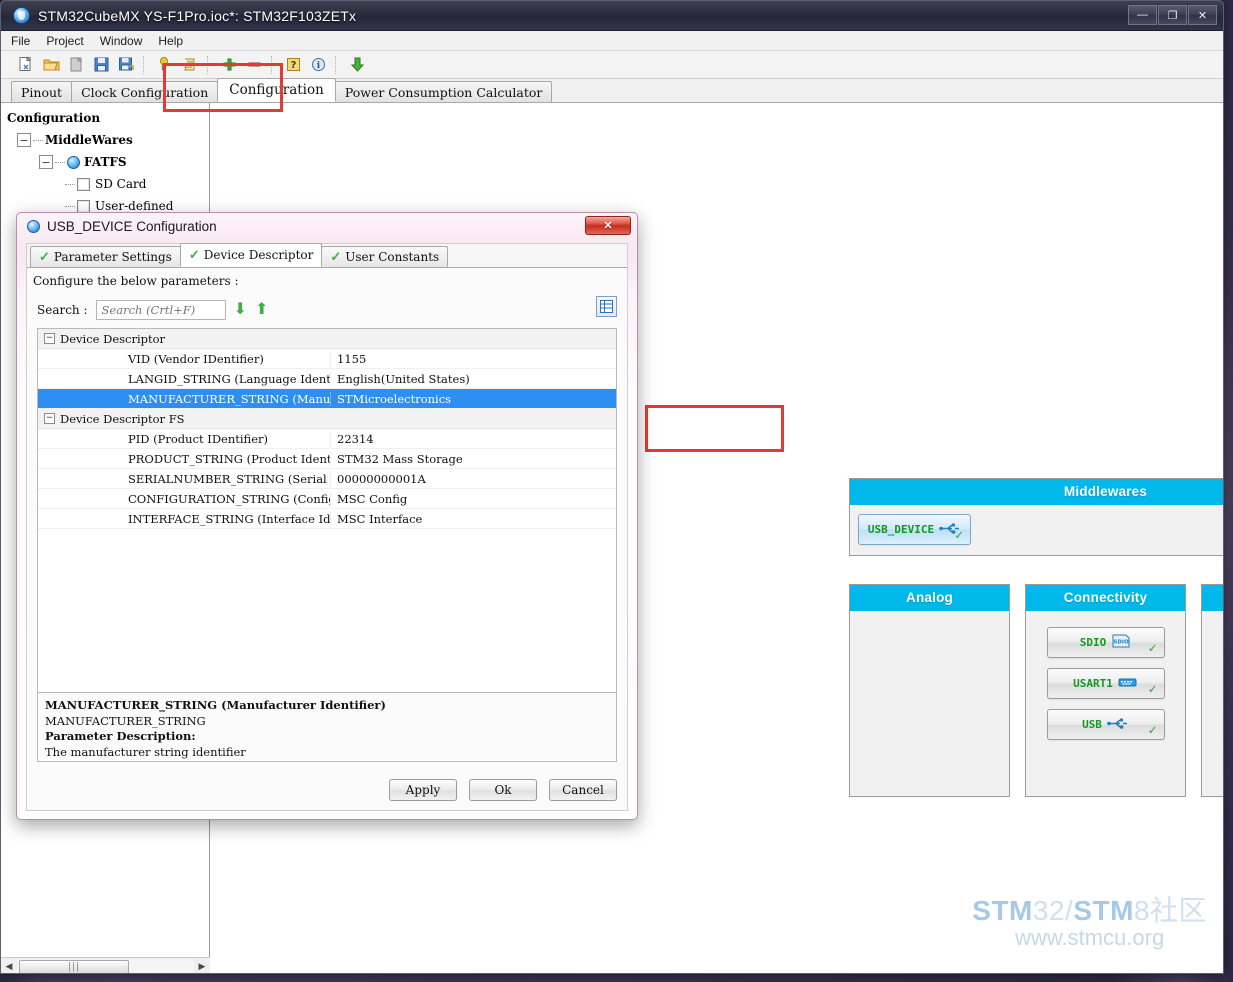 Image resolution: width=1233 pixels, height=982 pixels. What do you see at coordinates (83, 206) in the screenshot?
I see `user-defined-checkbox` at bounding box center [83, 206].